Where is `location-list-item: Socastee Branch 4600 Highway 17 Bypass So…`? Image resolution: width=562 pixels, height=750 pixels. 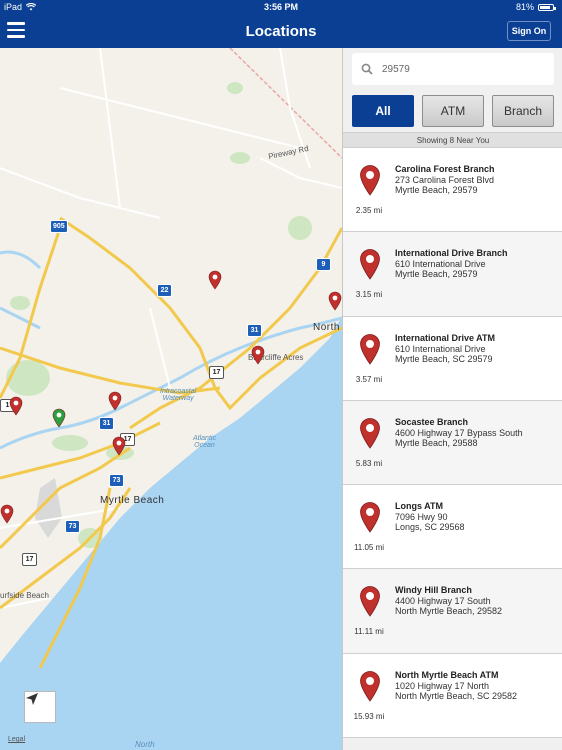
location-list-item: Socastee Branch 4600 Highway 17 Bypass So… is located at coordinates (452, 443).